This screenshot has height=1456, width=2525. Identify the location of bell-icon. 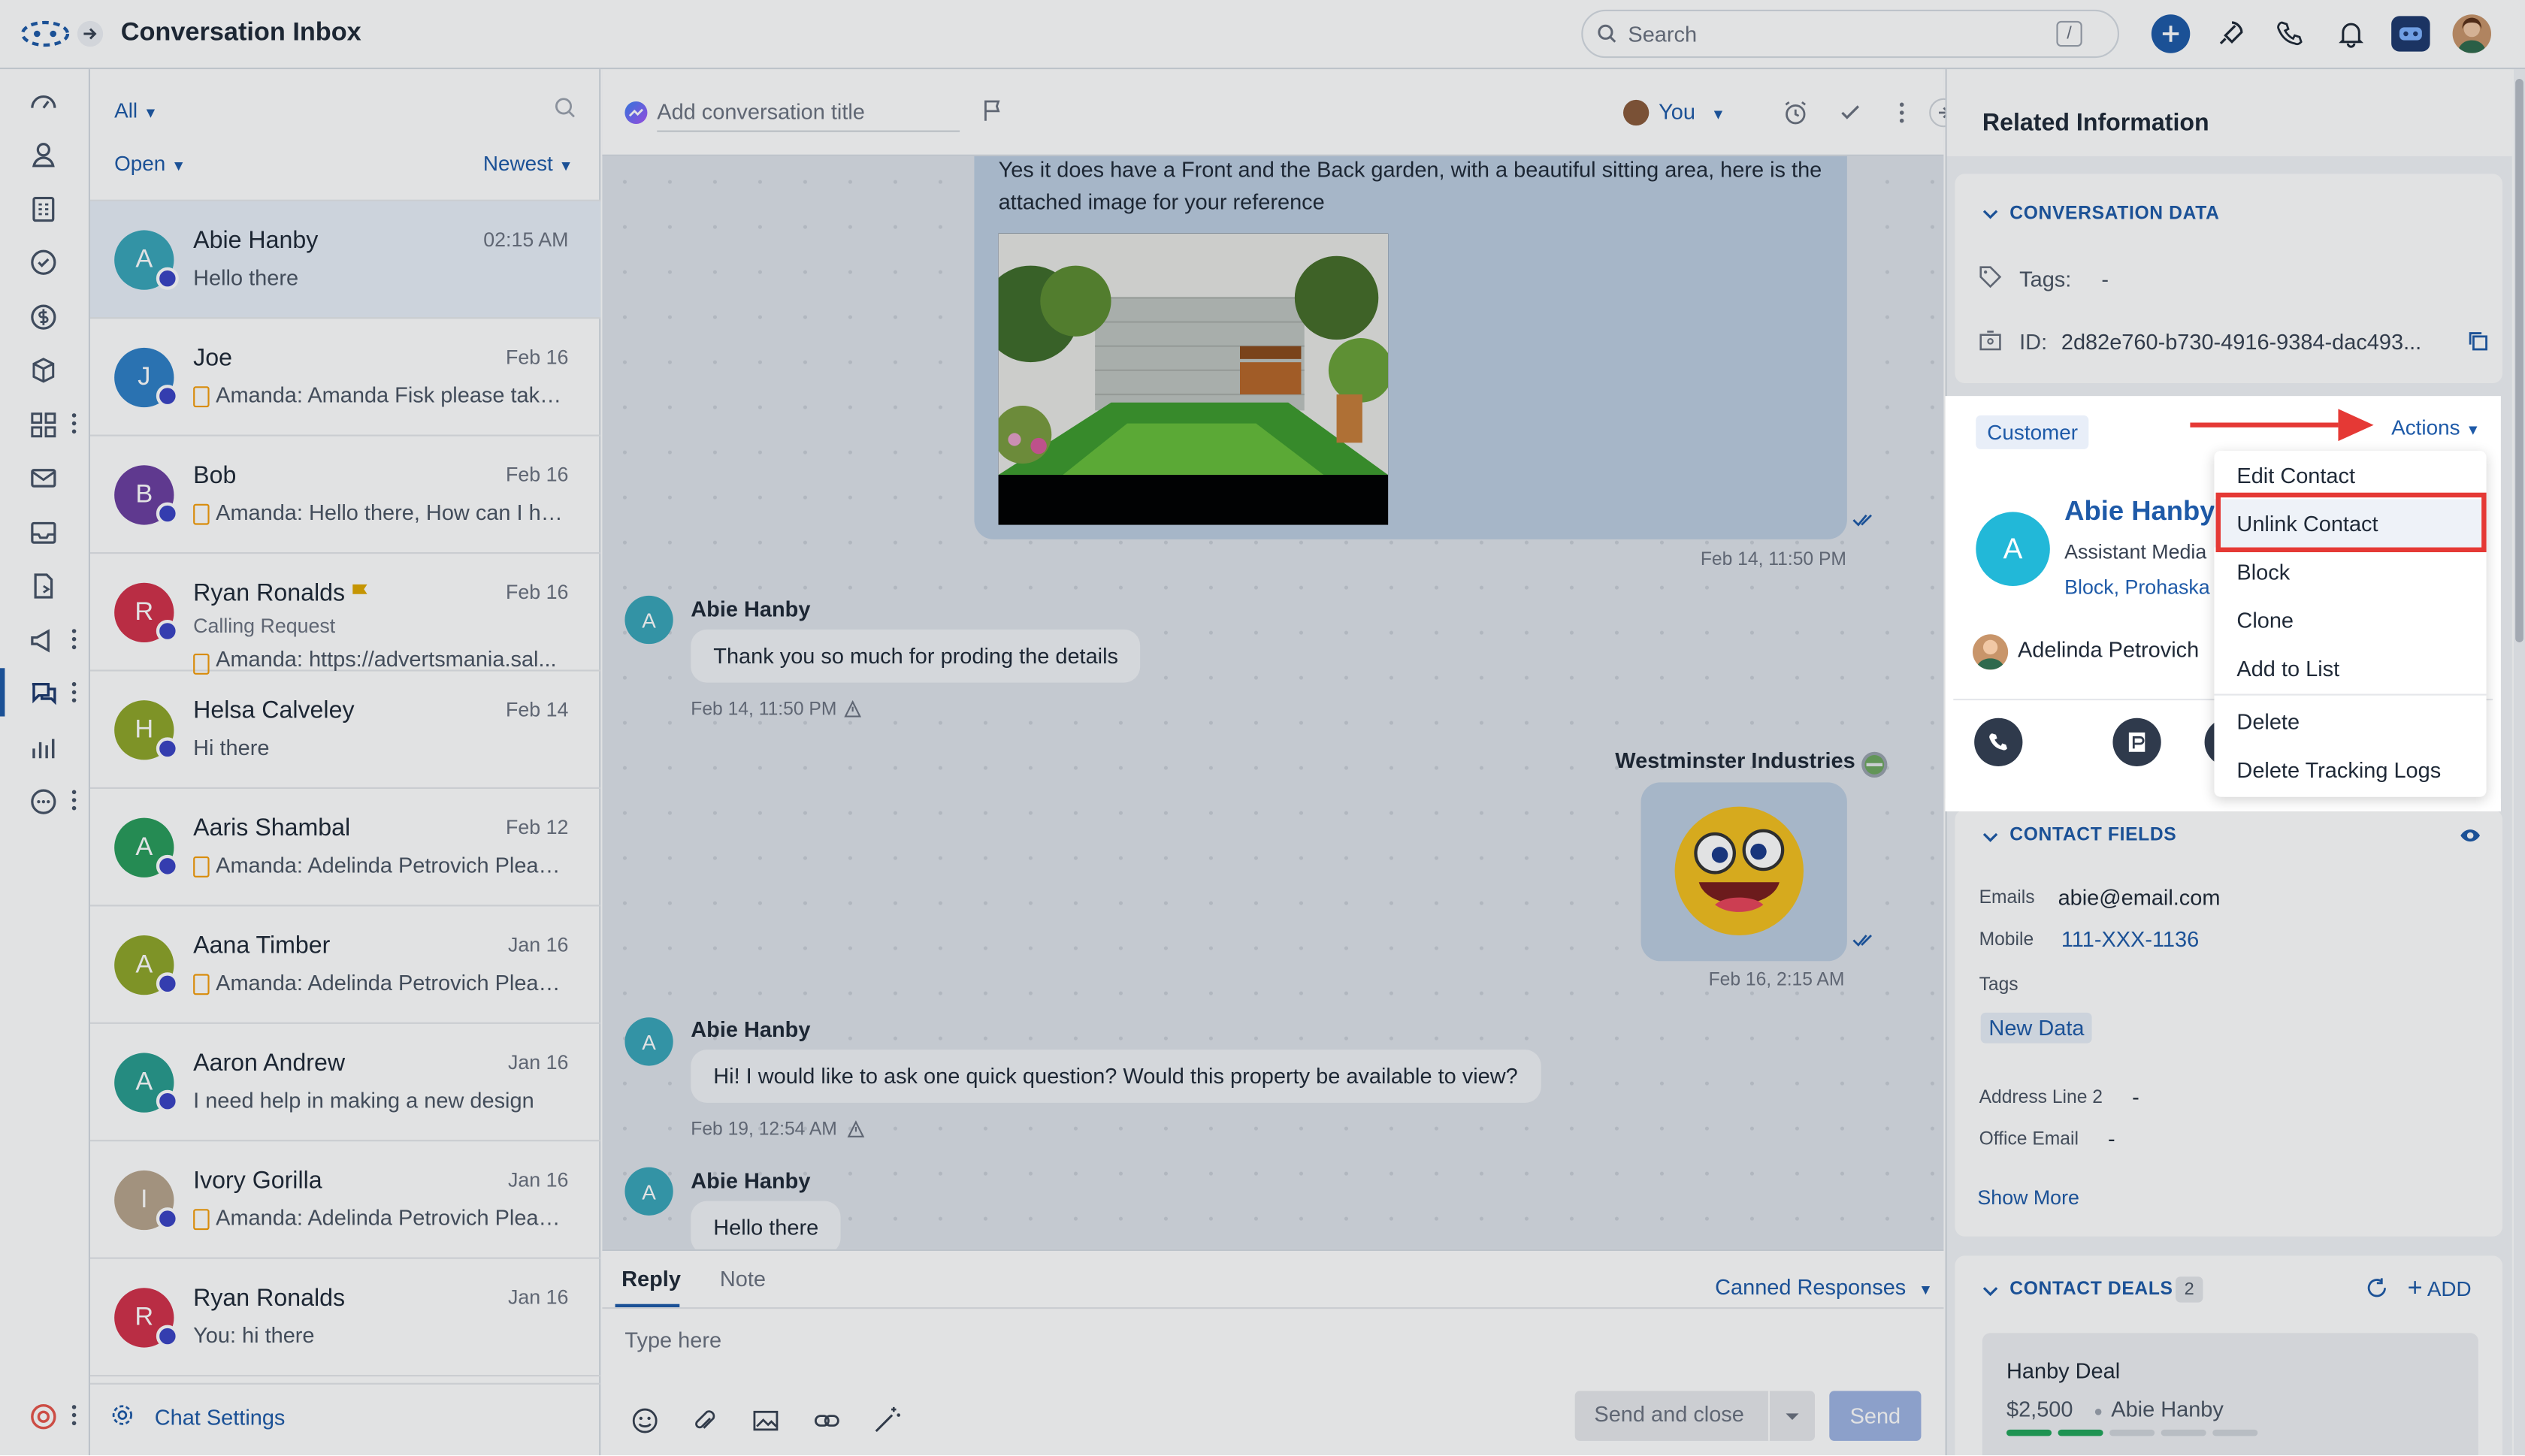
(2351, 34).